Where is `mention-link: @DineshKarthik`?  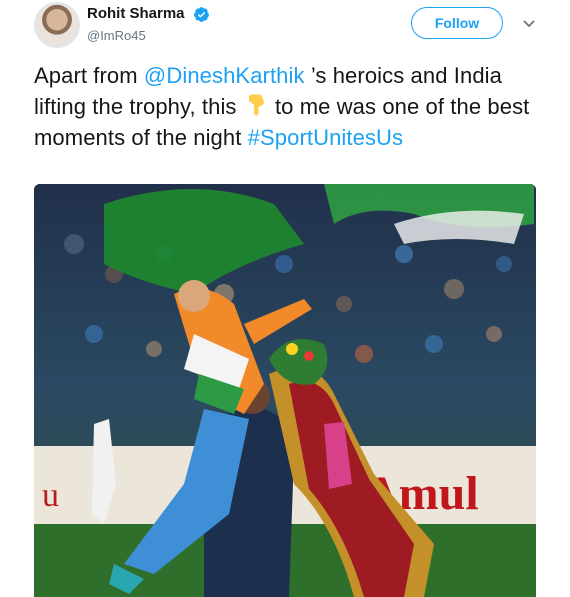 mention-link: @DineshKarthik is located at coordinates (224, 75).